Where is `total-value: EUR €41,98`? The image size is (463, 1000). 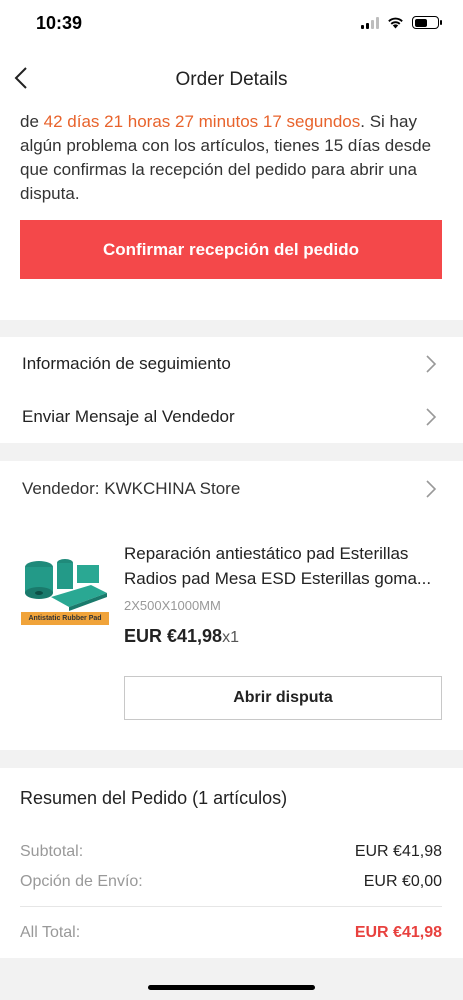
total-value: EUR €41,98 is located at coordinates (398, 932).